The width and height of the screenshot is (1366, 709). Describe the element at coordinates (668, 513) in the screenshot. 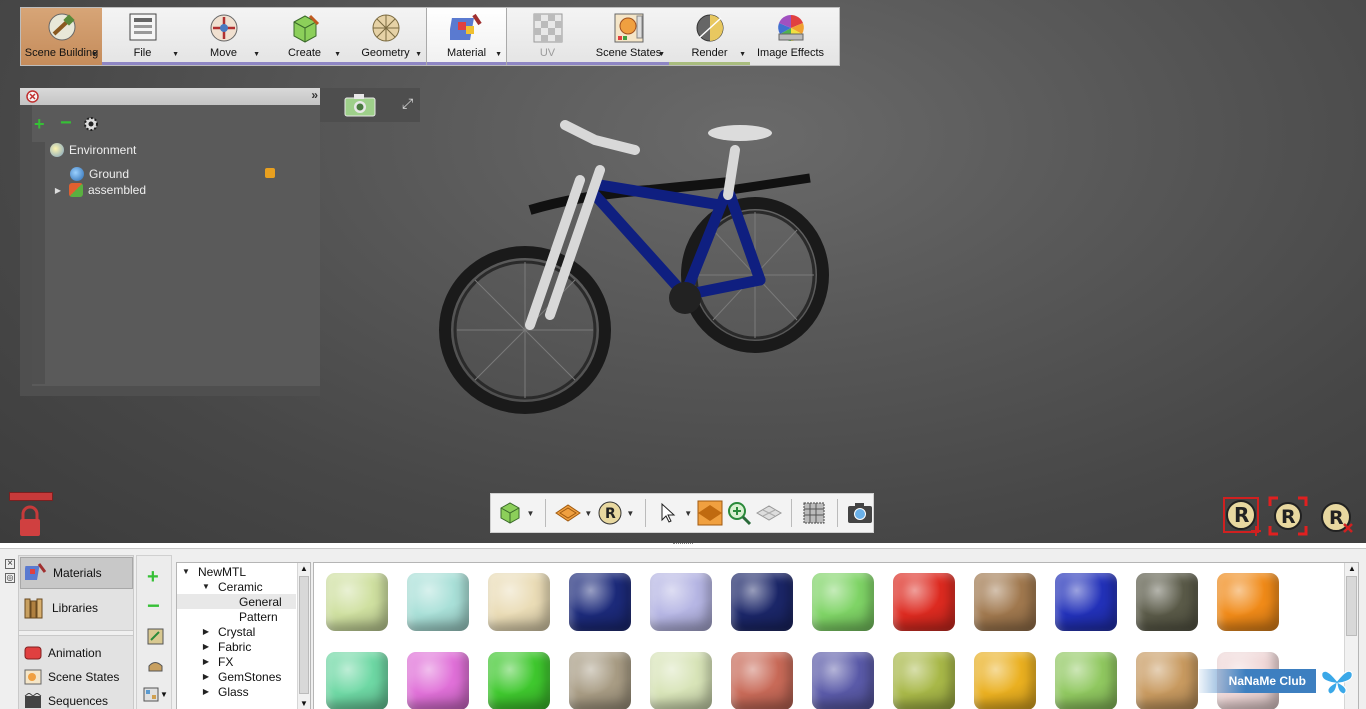

I see `select-pointer-icon` at that location.